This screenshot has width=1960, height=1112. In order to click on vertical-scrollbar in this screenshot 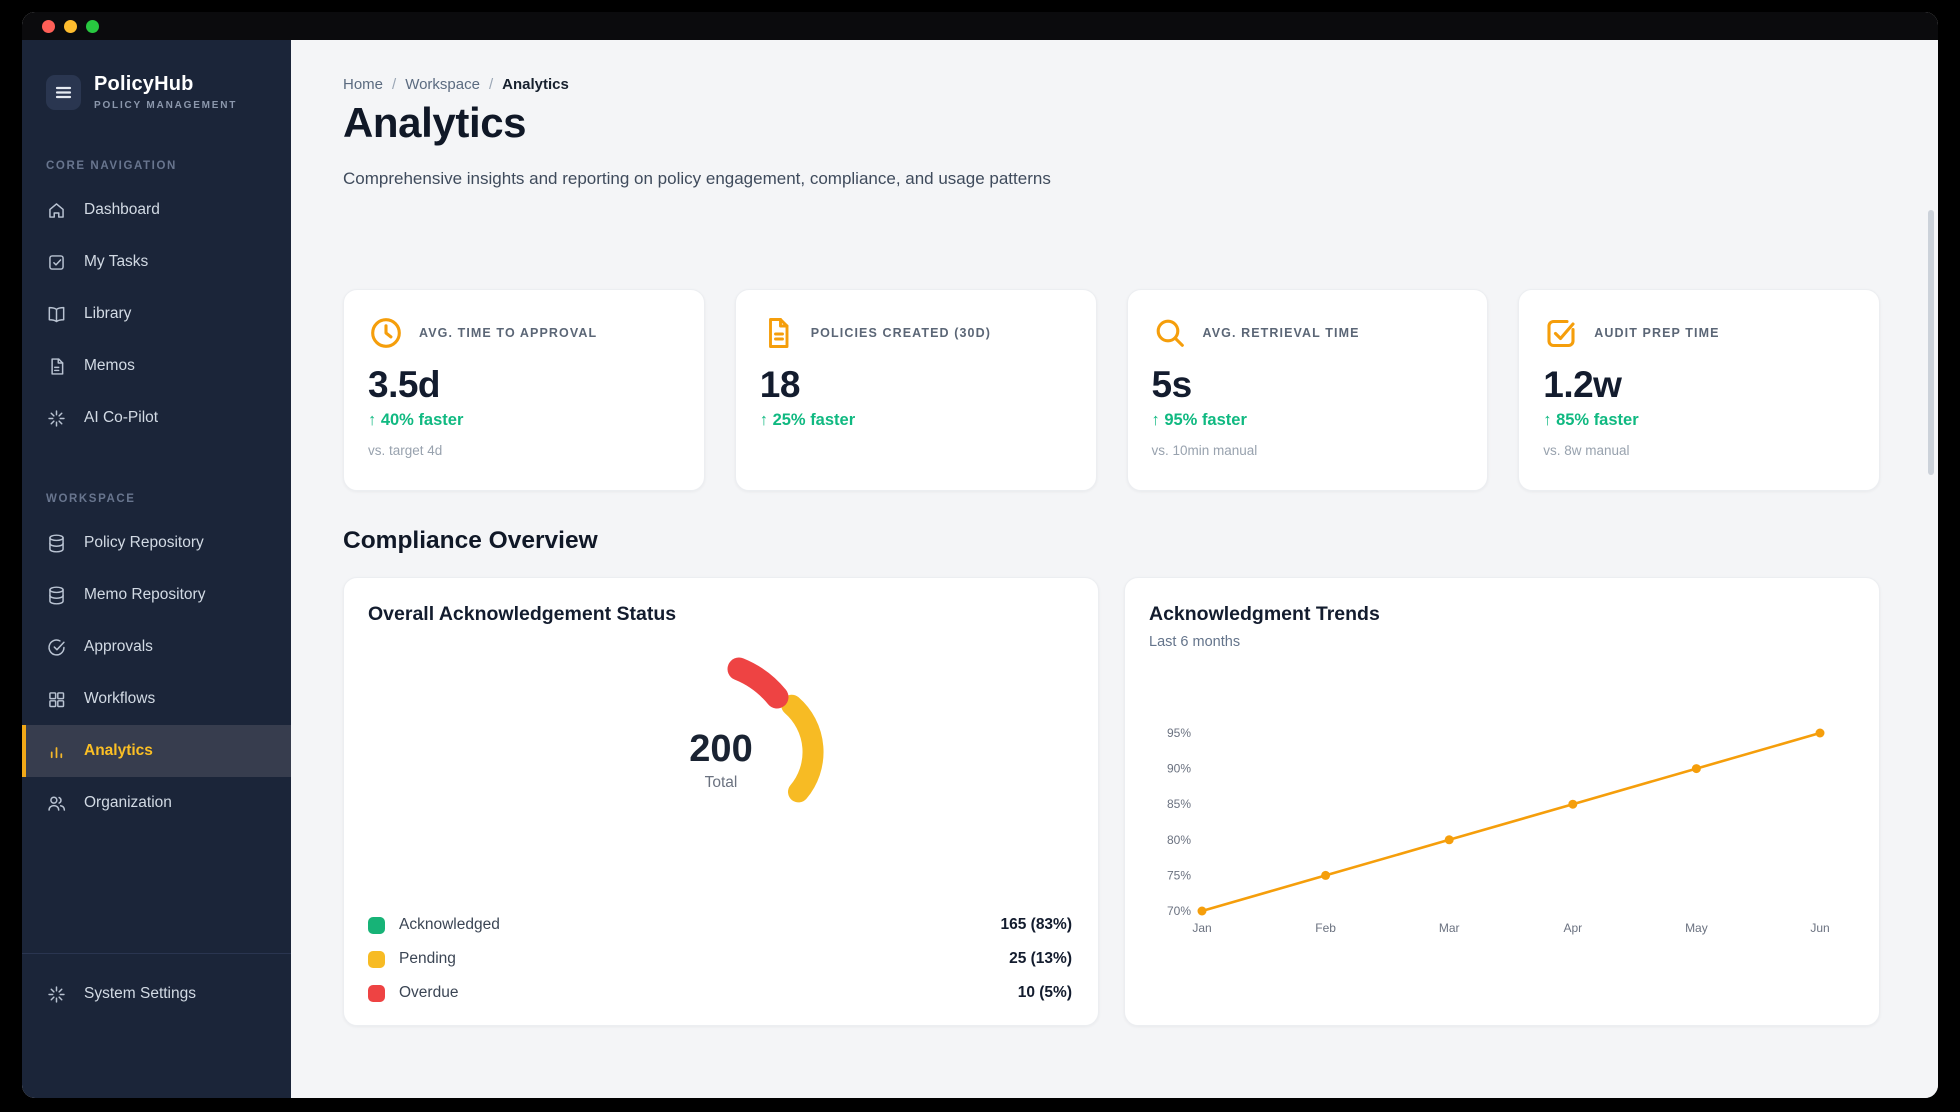, I will do `click(1931, 342)`.